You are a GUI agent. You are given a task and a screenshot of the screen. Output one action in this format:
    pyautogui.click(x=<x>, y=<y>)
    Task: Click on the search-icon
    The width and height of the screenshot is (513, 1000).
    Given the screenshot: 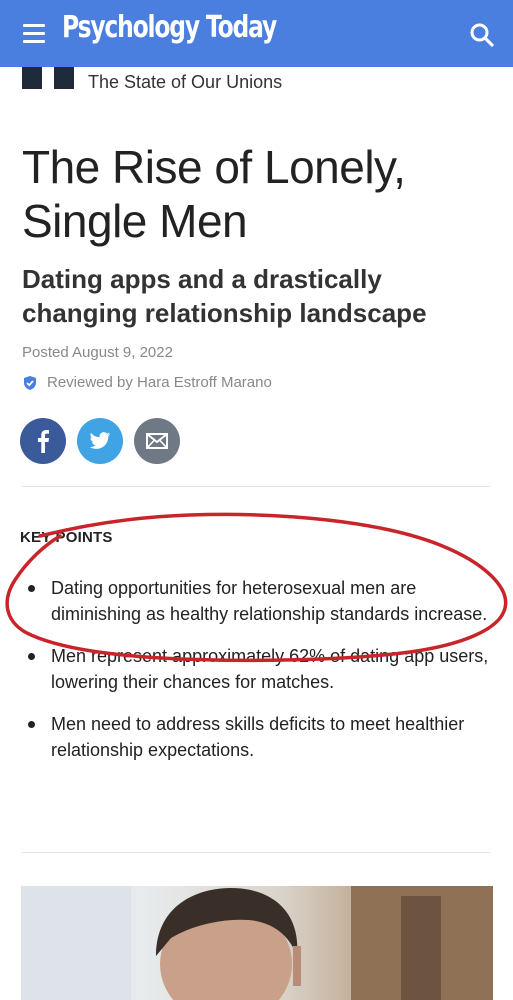 What is the action you would take?
    pyautogui.click(x=482, y=35)
    